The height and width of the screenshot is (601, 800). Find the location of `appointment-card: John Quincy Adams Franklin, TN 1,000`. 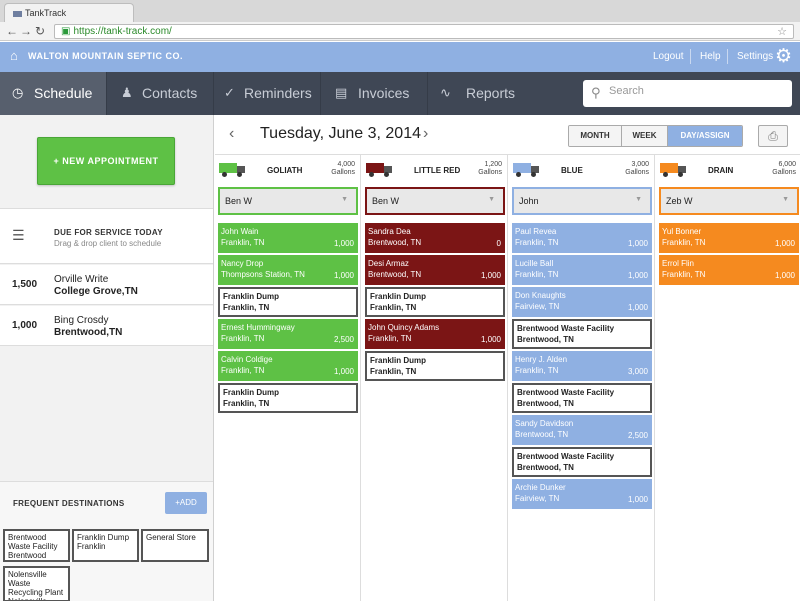

appointment-card: John Quincy Adams Franklin, TN 1,000 is located at coordinates (435, 334).